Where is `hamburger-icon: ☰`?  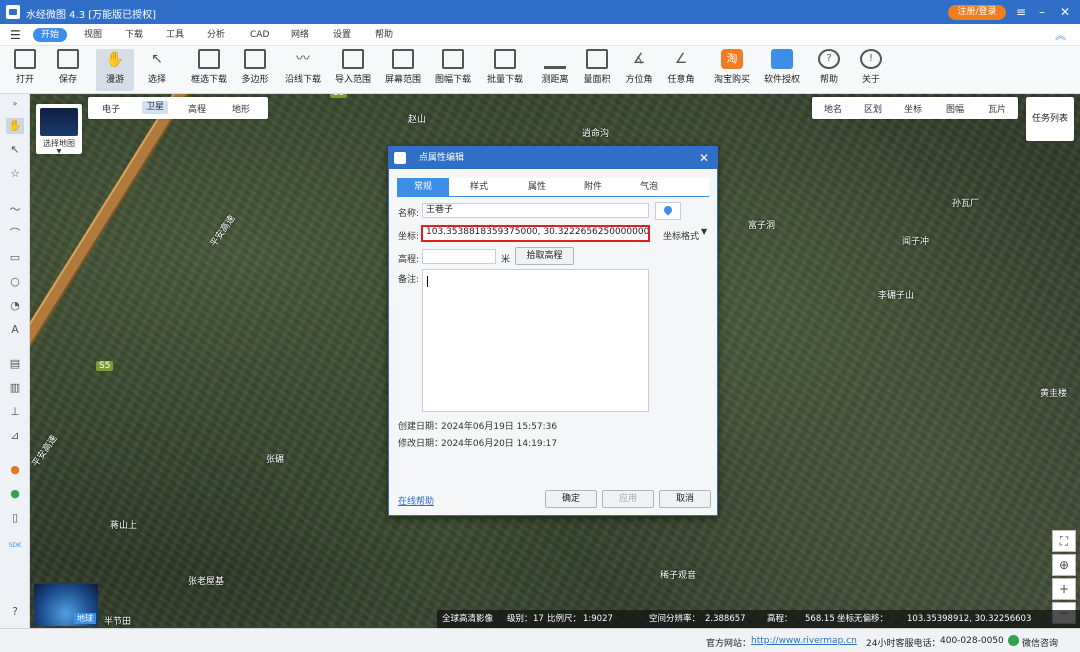 hamburger-icon: ☰ is located at coordinates (15, 35).